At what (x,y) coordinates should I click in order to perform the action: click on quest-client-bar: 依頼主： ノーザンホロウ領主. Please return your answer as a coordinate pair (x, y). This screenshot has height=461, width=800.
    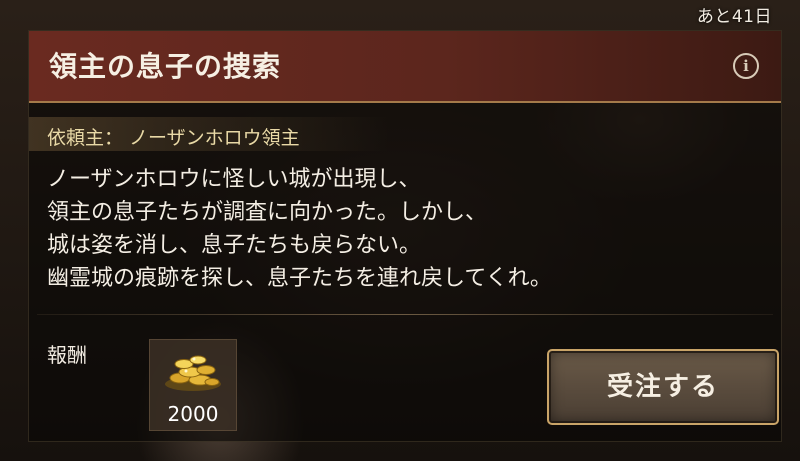
    Looking at the image, I should click on (209, 134).